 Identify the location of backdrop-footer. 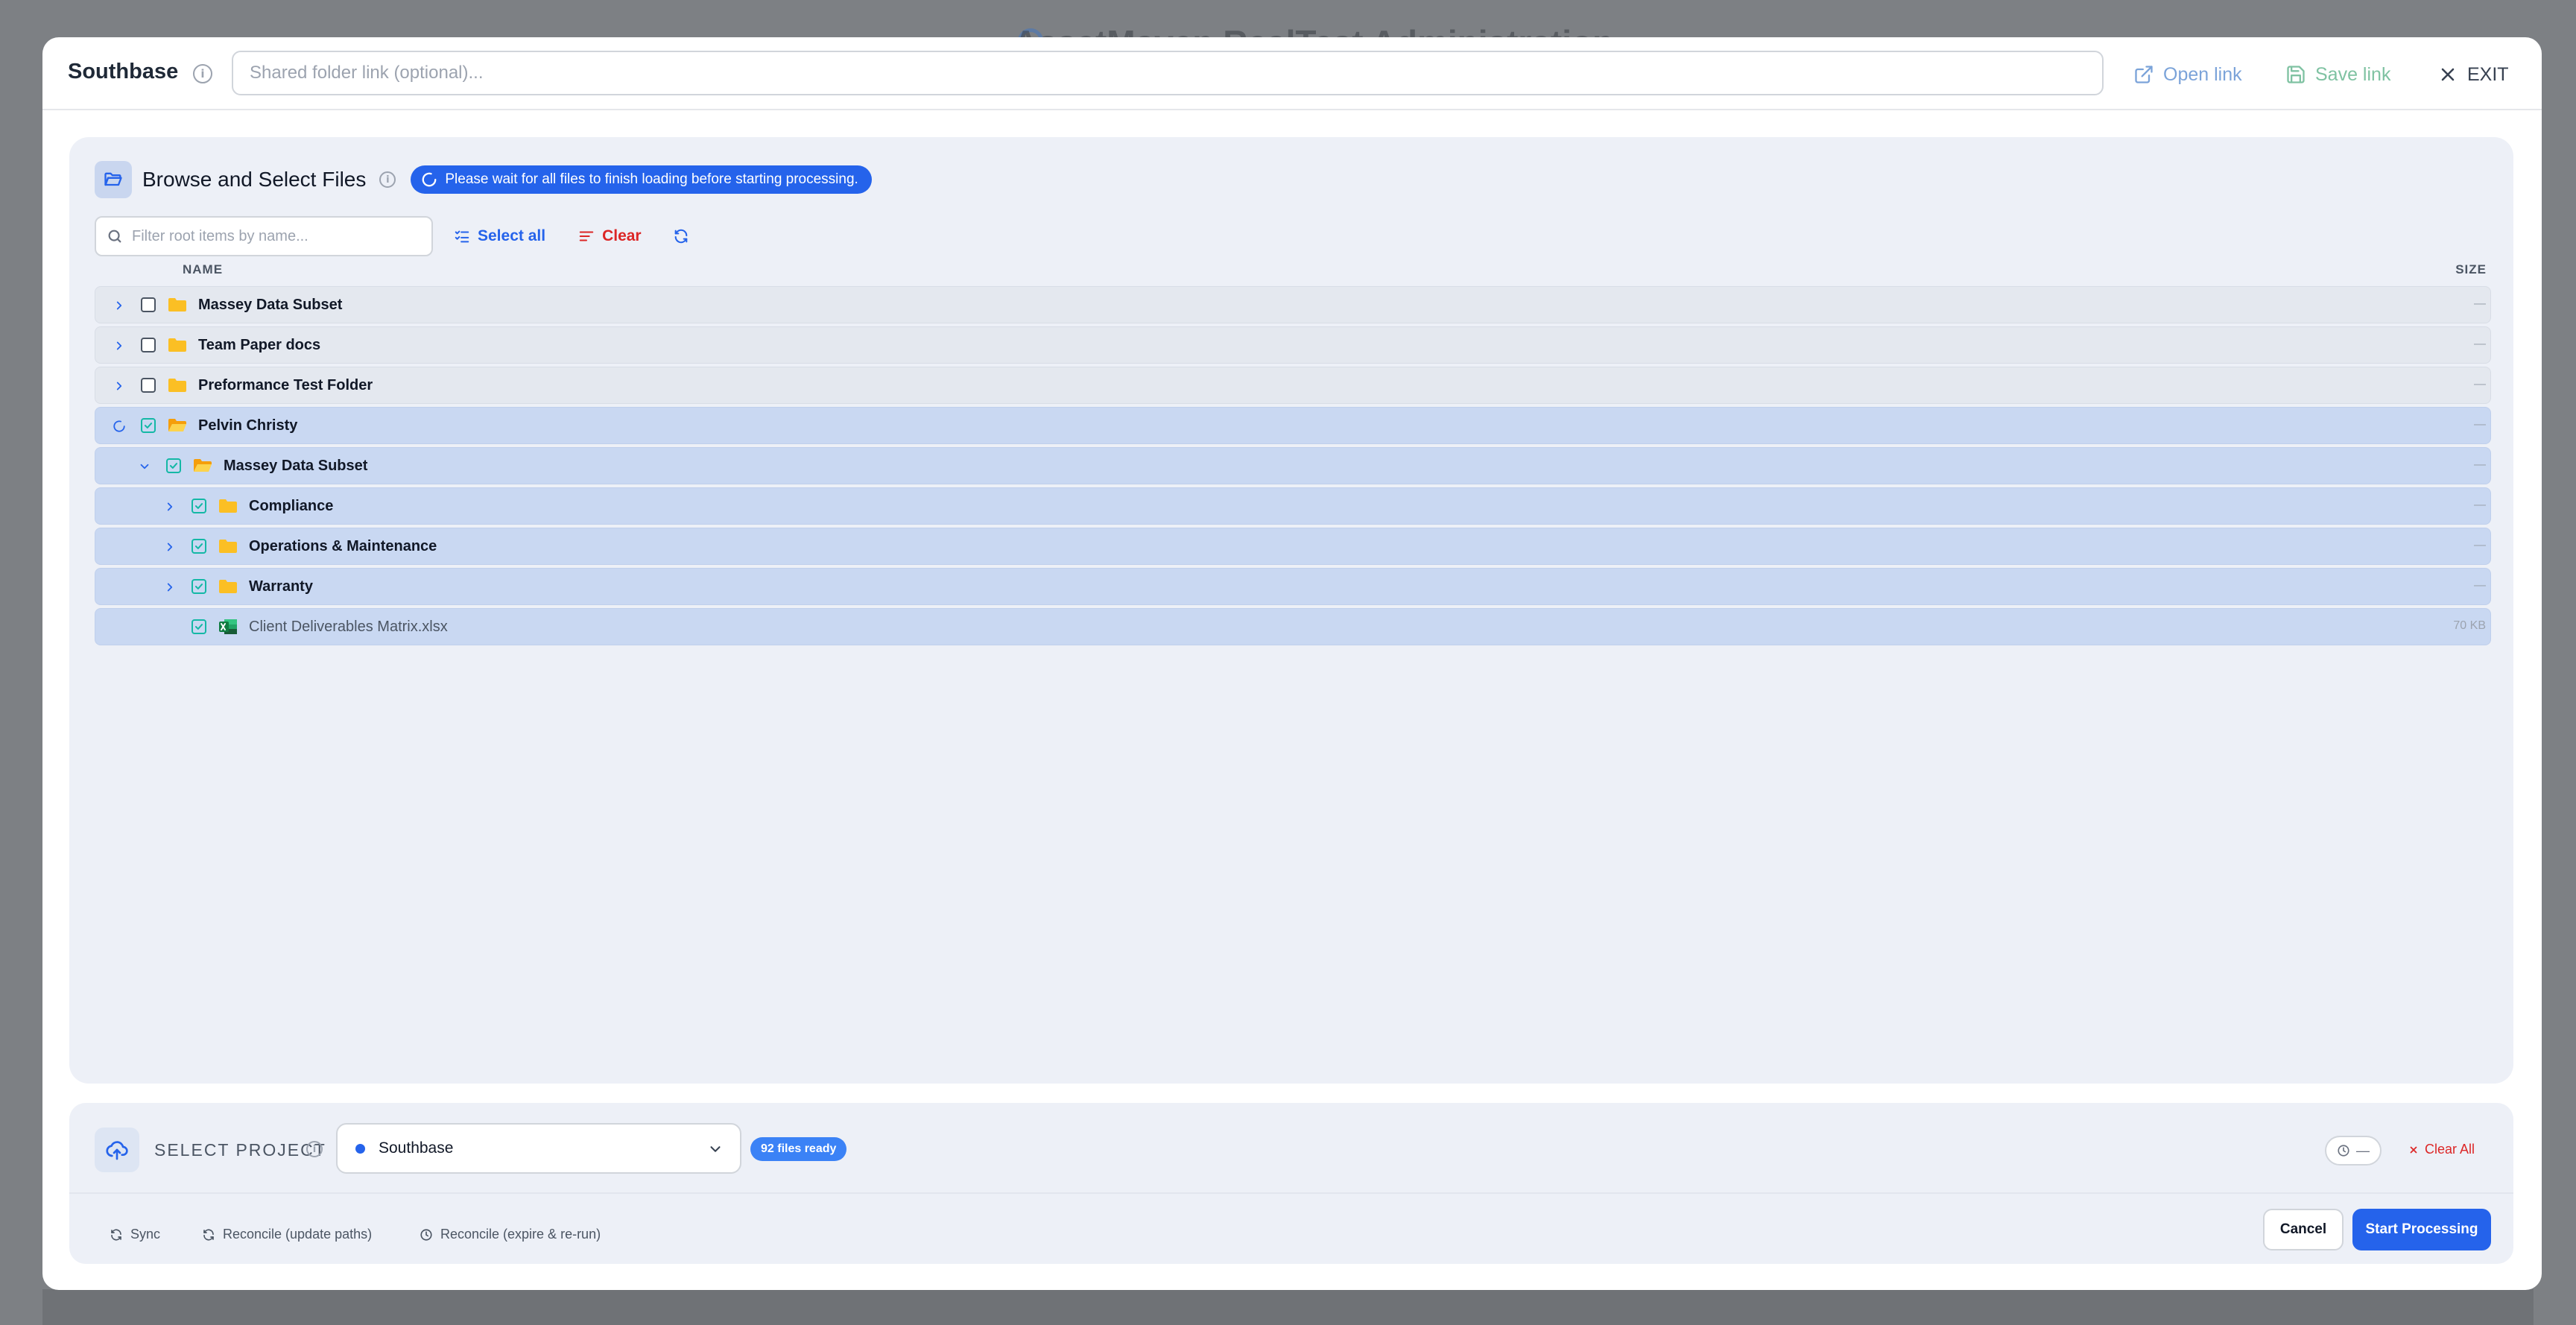
(1288, 1307).